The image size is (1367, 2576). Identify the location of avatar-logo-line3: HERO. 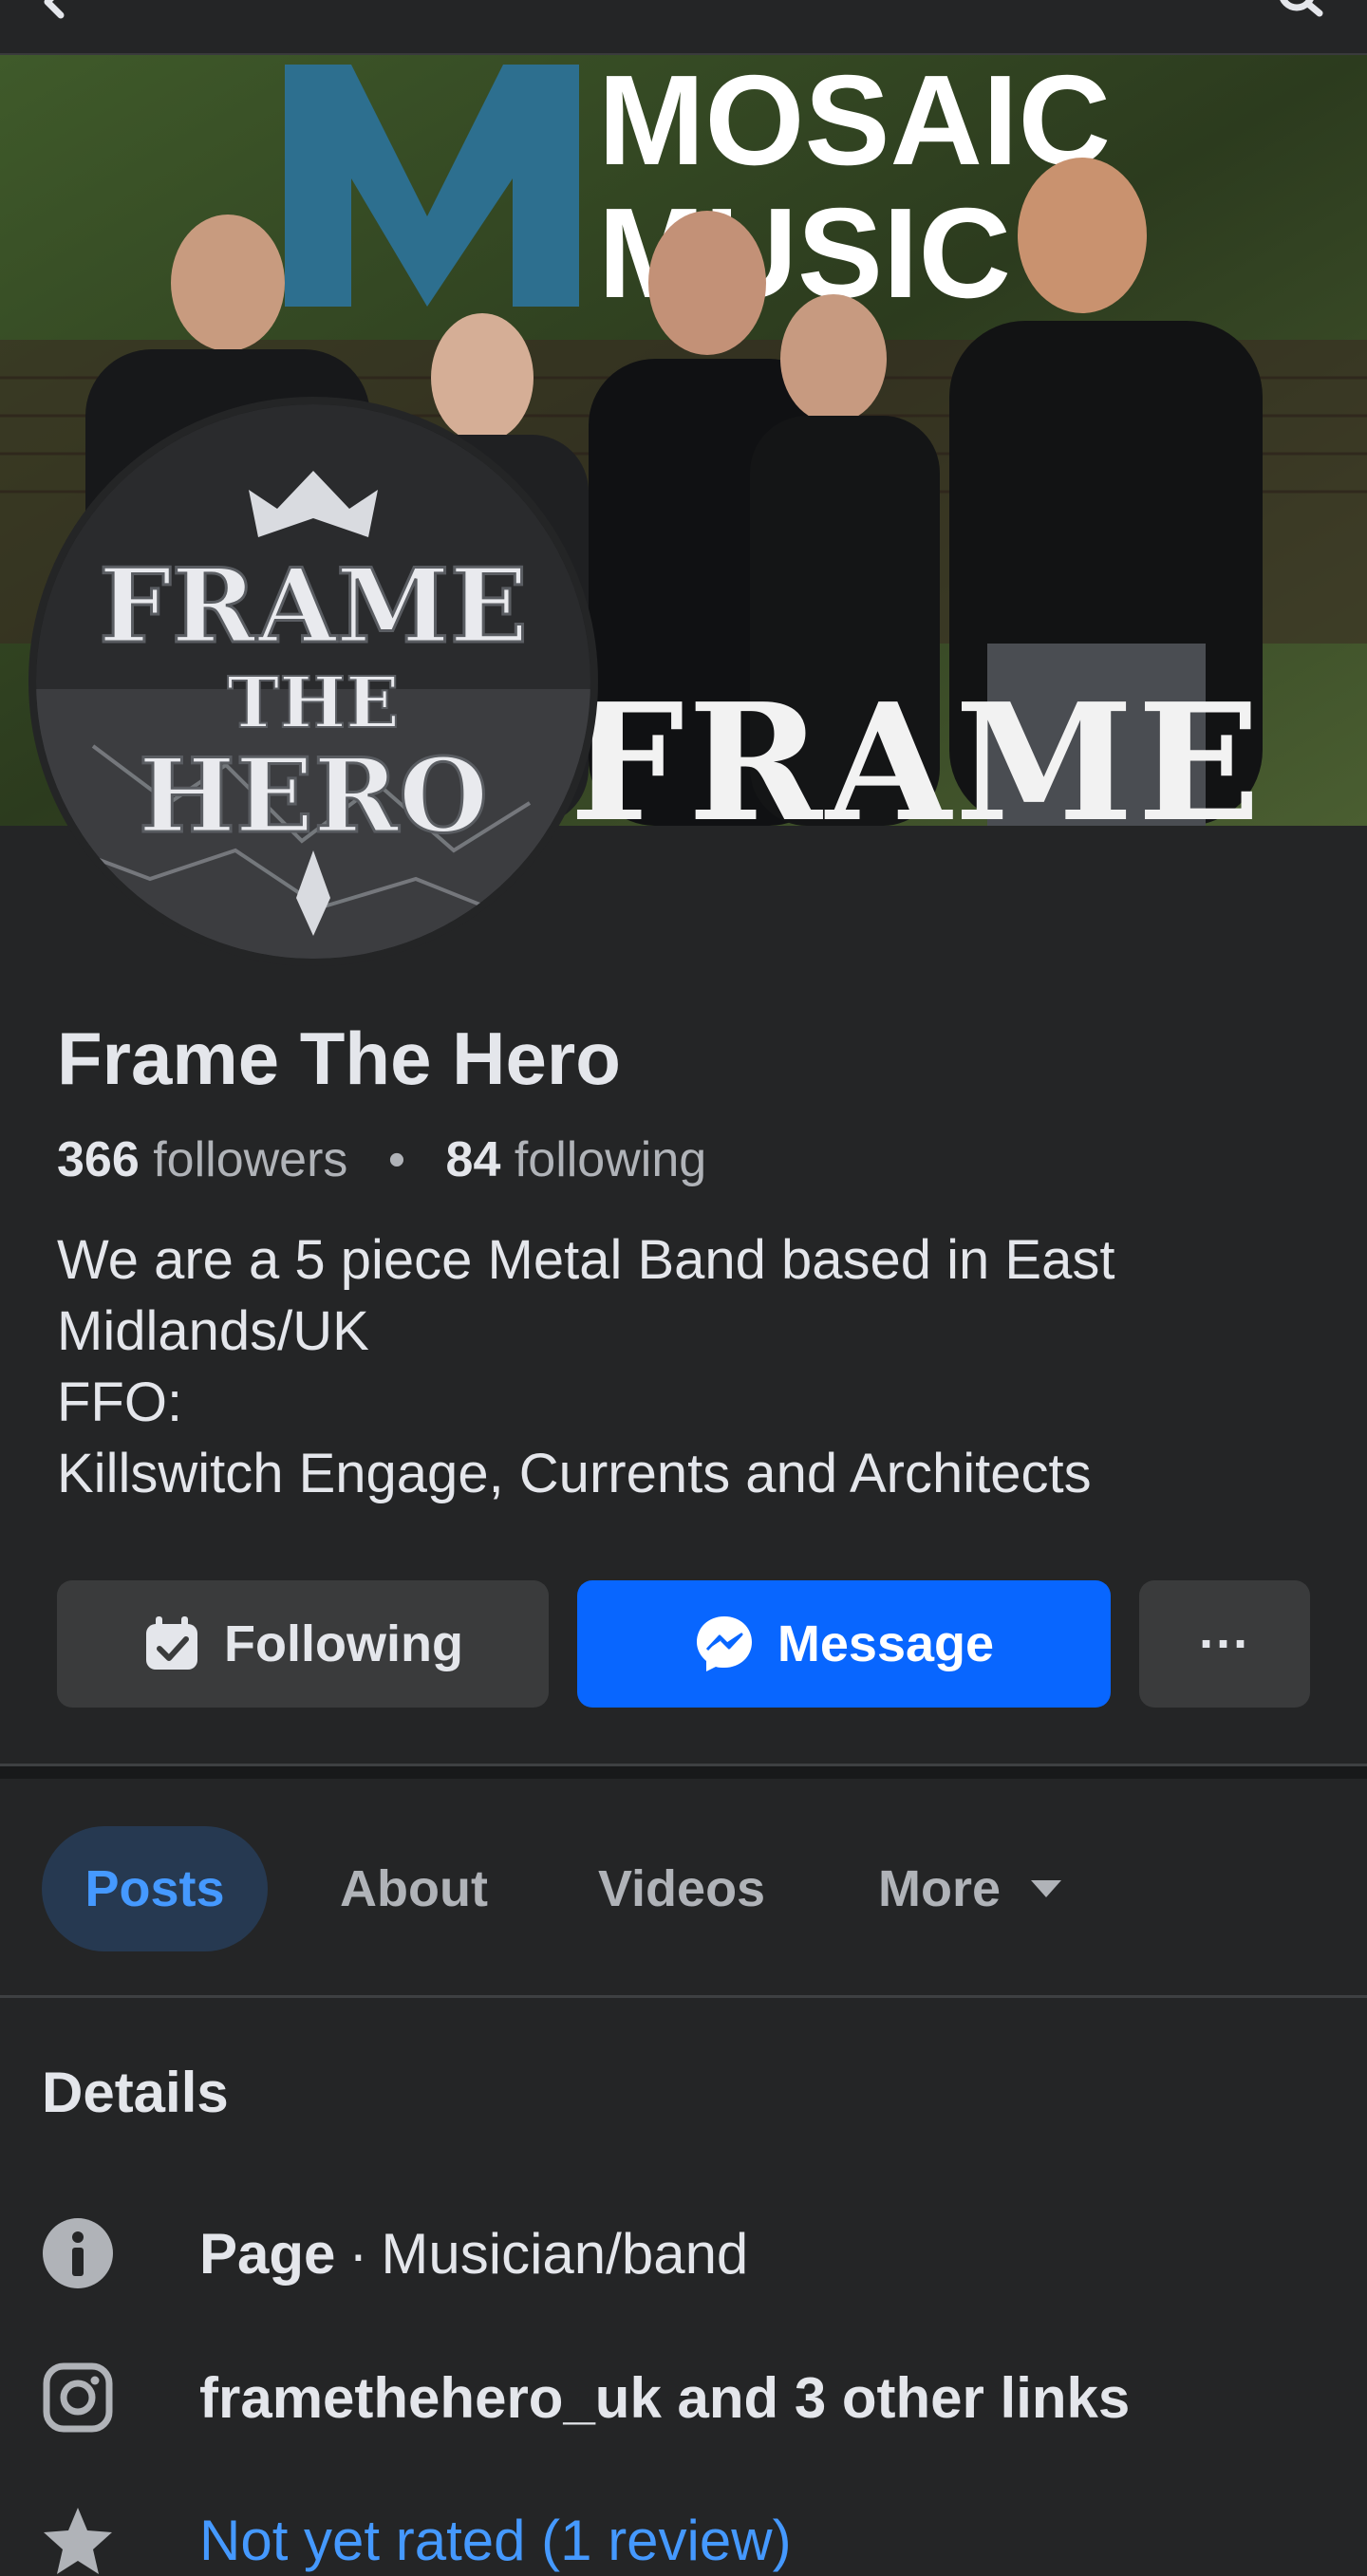
(313, 796).